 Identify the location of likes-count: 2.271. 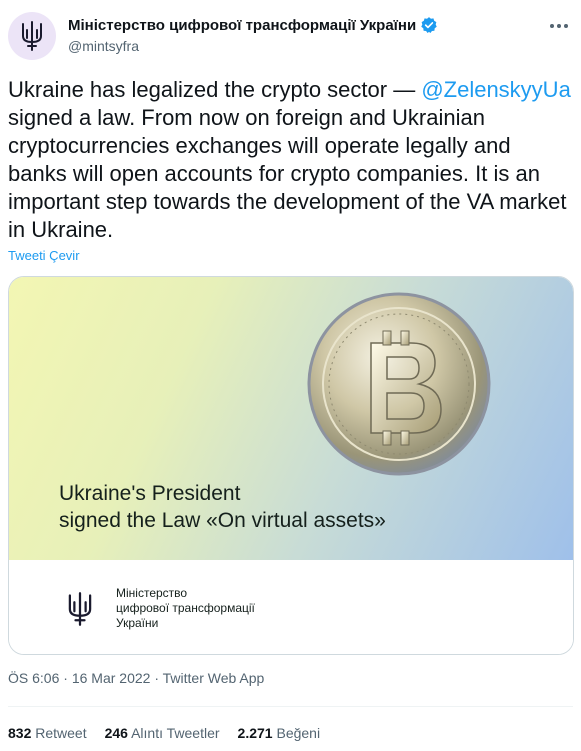
(255, 733).